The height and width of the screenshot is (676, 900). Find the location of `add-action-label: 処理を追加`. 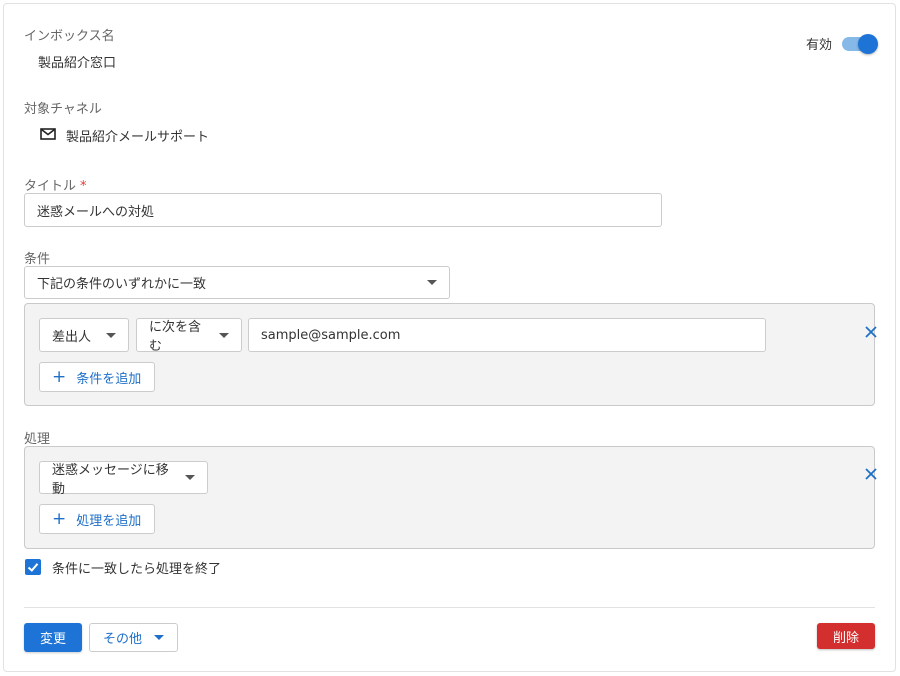

add-action-label: 処理を追加 is located at coordinates (109, 521).